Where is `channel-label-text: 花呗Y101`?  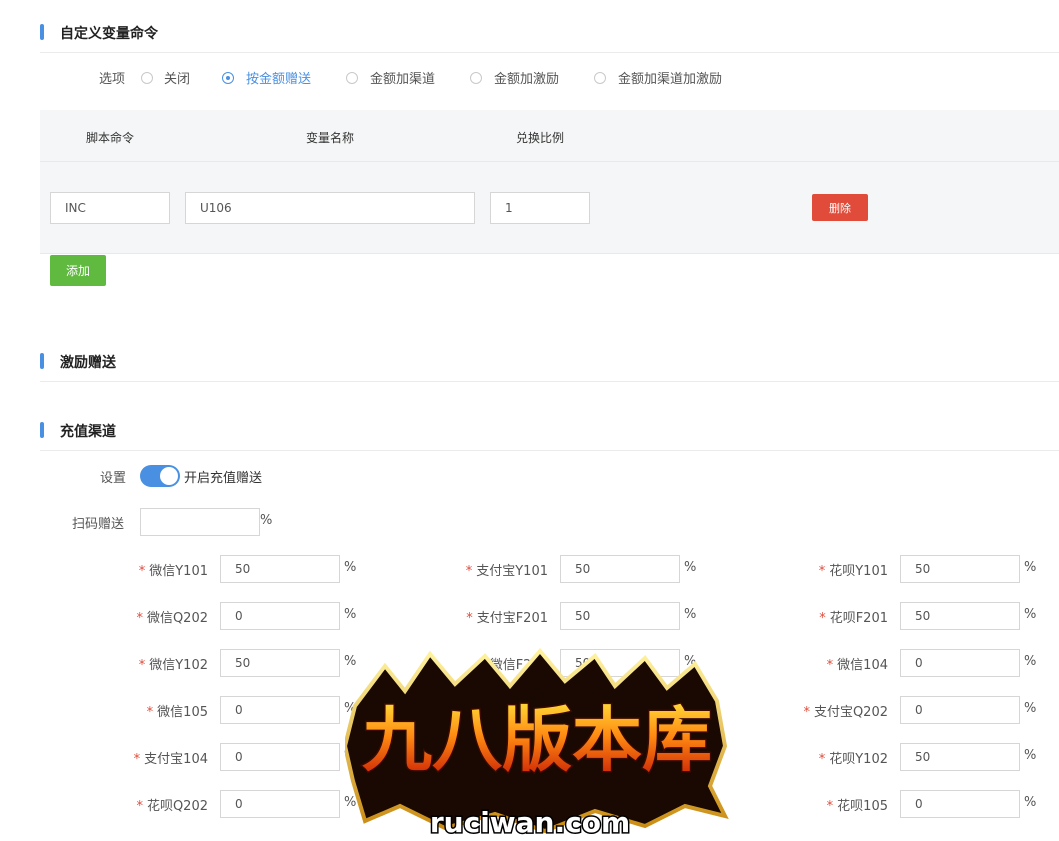 channel-label-text: 花呗Y101 is located at coordinates (858, 571).